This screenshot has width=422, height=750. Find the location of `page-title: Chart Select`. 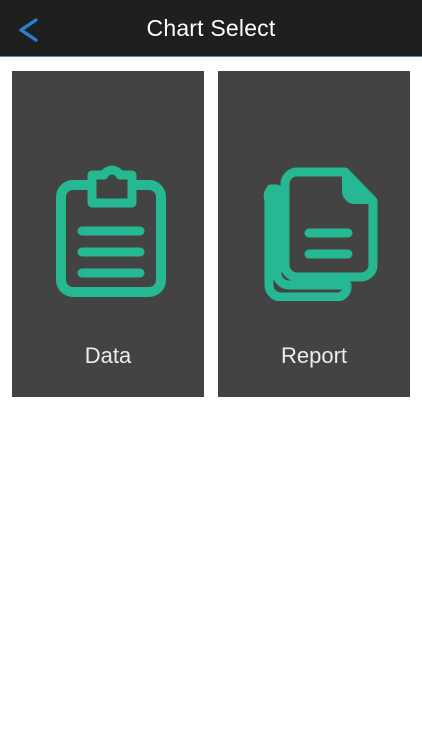

page-title: Chart Select is located at coordinates (211, 28).